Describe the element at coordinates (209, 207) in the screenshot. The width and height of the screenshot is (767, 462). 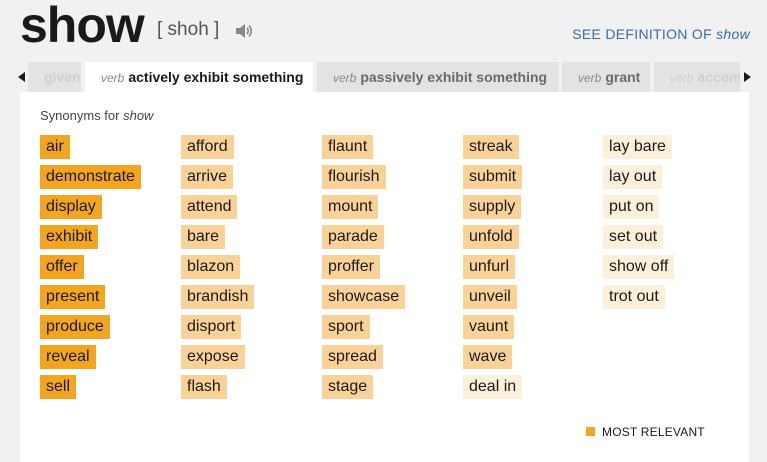
I see `synonym-chip: attend` at that location.